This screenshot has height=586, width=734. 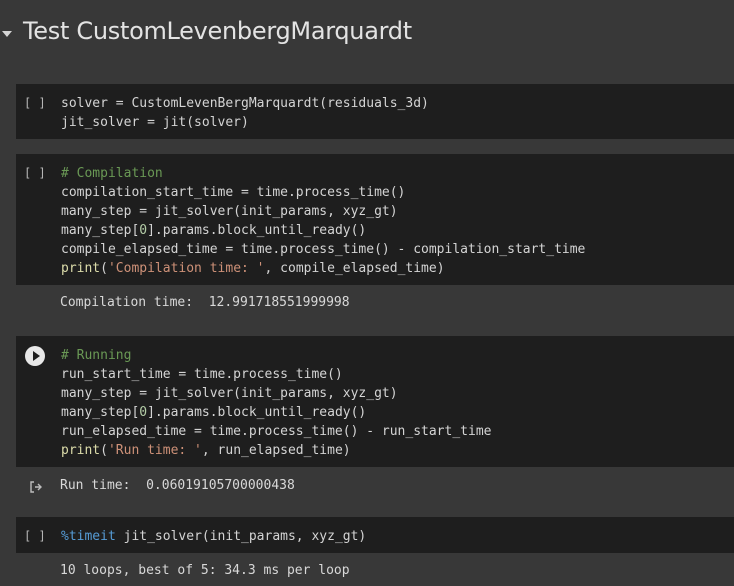 I want to click on code-token: jit_solver(init_params, xyz_gt), so click(x=241, y=536).